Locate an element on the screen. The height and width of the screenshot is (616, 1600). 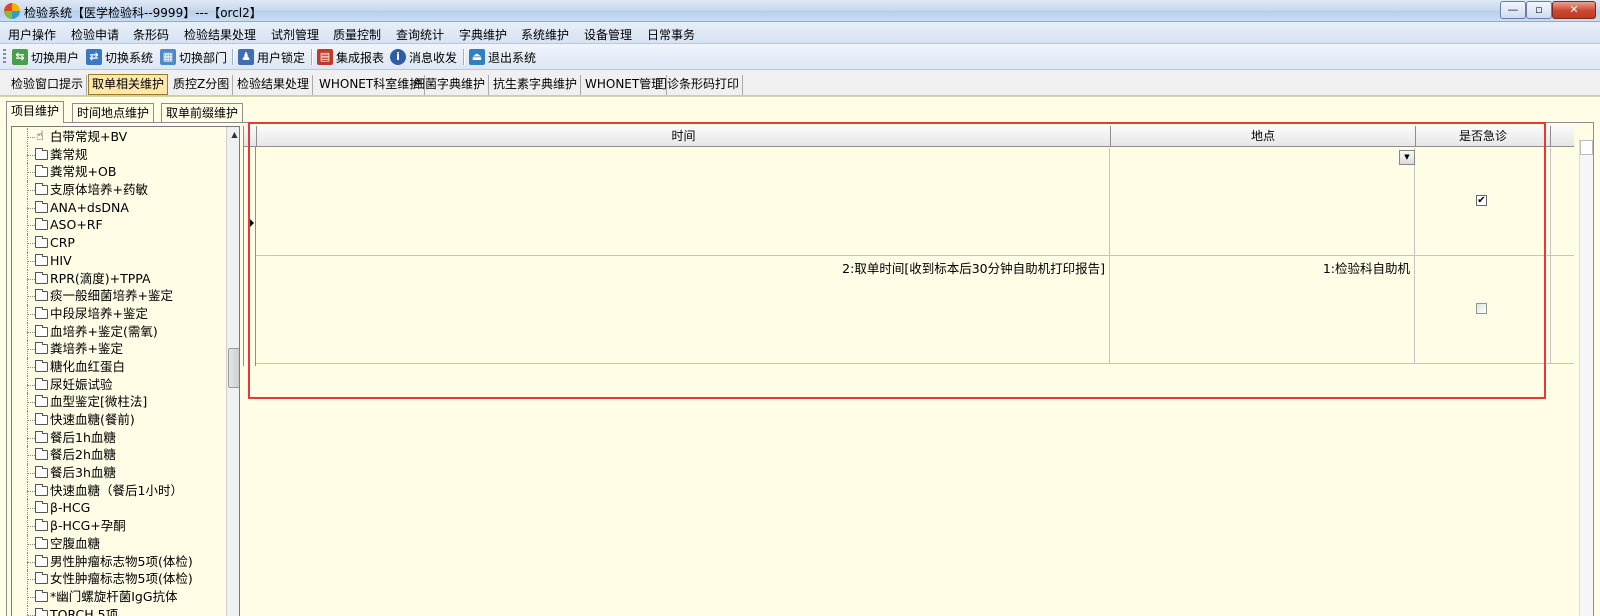
maximize-button: ▫ is located at coordinates (1539, 10).